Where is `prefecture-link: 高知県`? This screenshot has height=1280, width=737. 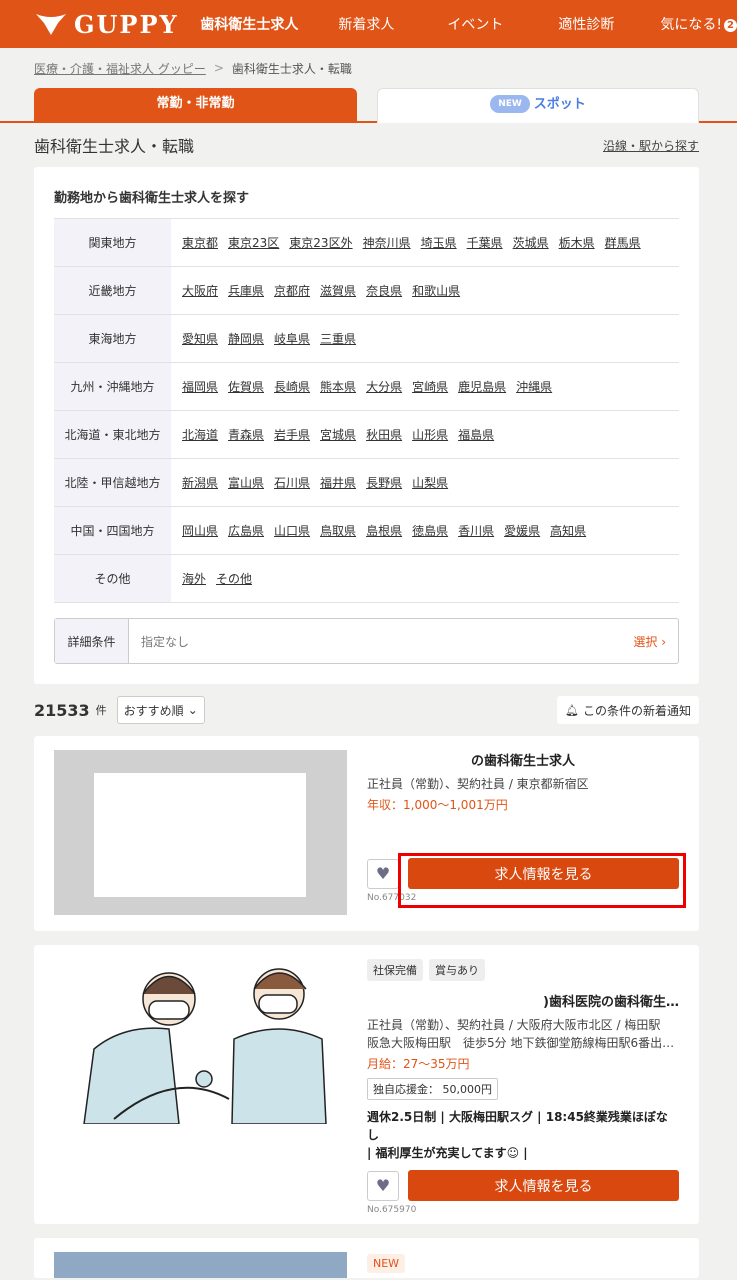
prefecture-link: 高知県 is located at coordinates (568, 530).